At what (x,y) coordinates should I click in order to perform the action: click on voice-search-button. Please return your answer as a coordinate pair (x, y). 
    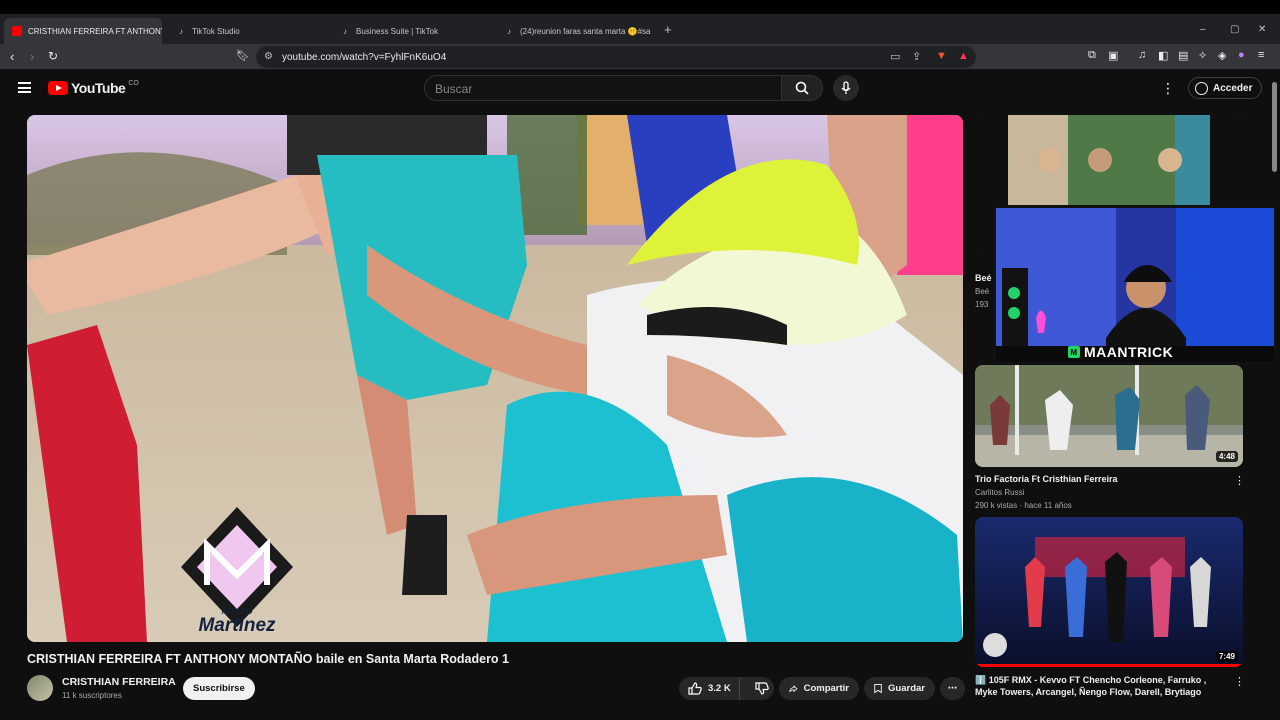
    Looking at the image, I should click on (846, 88).